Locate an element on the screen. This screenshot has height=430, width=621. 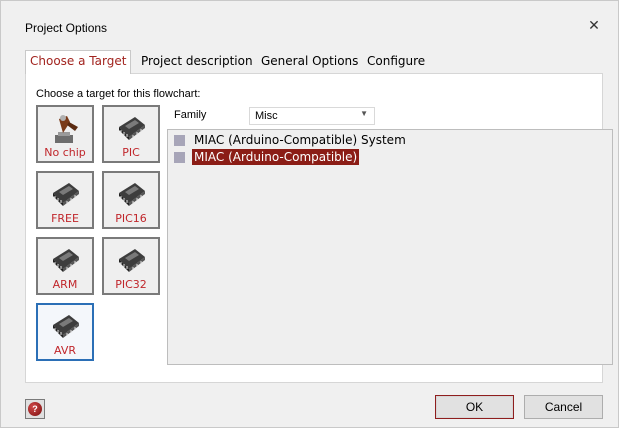
help-icon: ? is located at coordinates (35, 409).